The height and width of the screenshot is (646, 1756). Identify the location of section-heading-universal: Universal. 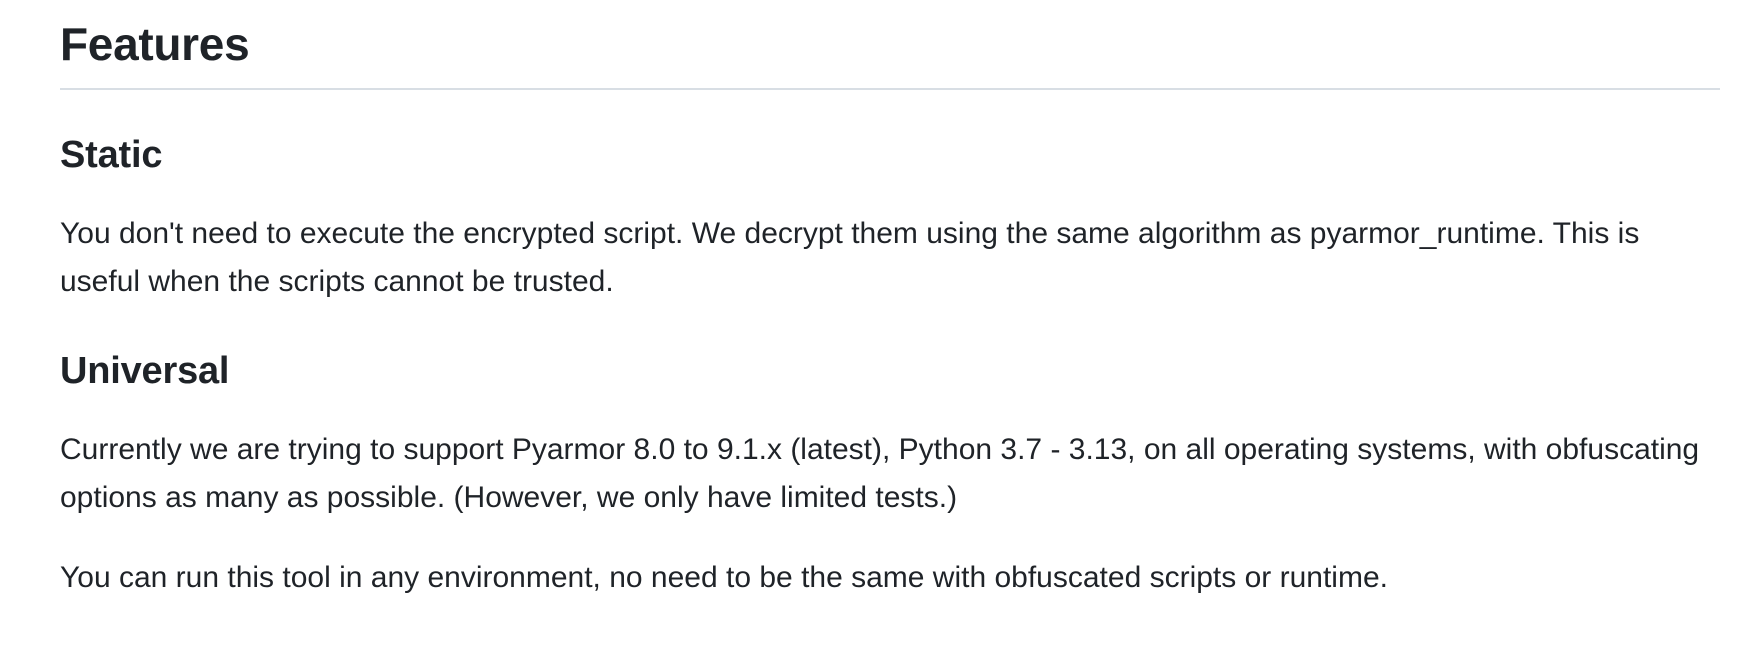
(145, 371).